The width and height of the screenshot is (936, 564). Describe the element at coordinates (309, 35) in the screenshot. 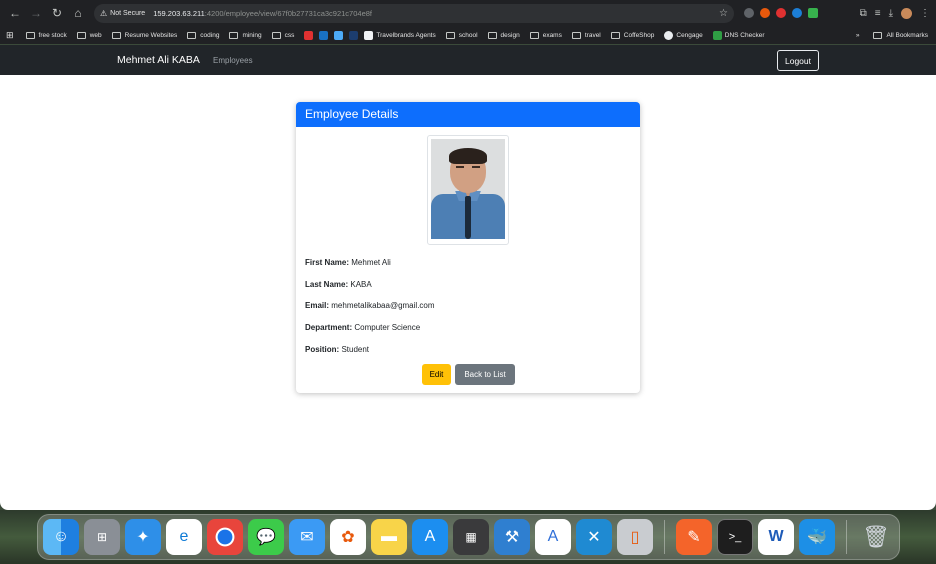

I see `youtube-icon` at that location.